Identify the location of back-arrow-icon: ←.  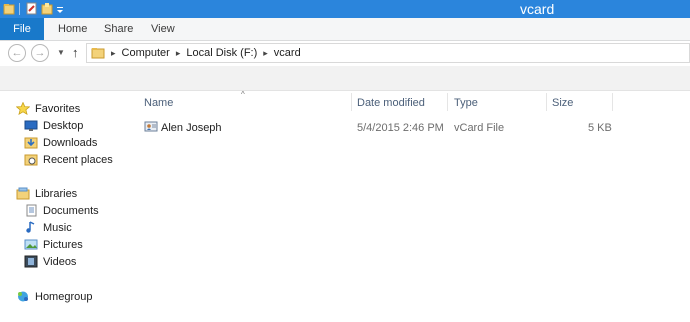
(17, 53).